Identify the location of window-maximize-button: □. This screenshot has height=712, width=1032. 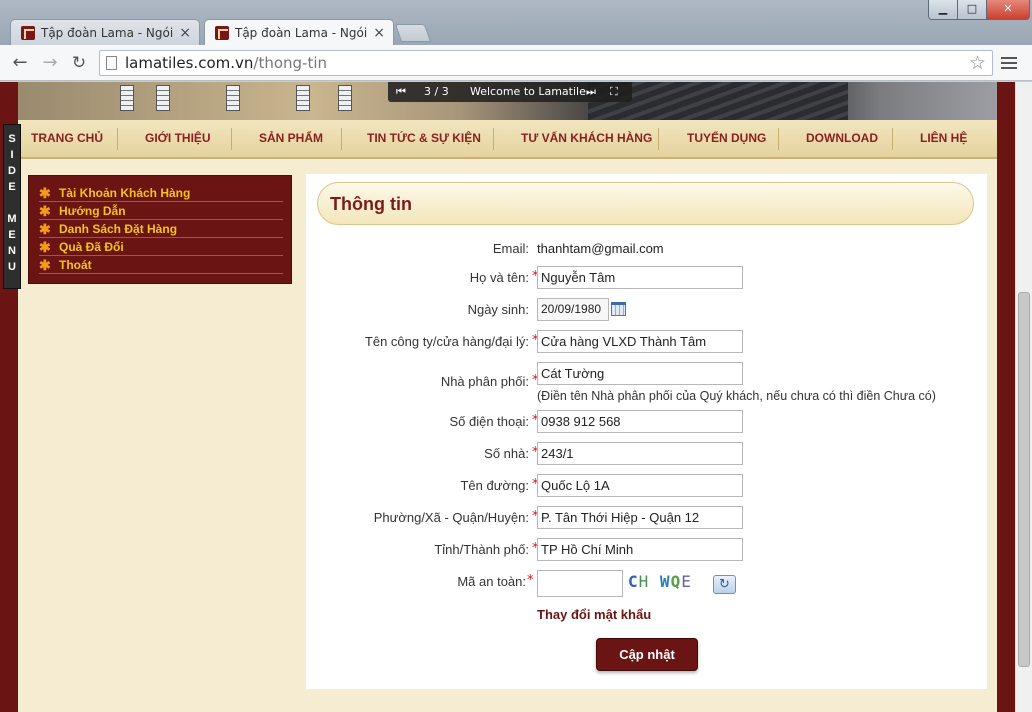
(972, 10).